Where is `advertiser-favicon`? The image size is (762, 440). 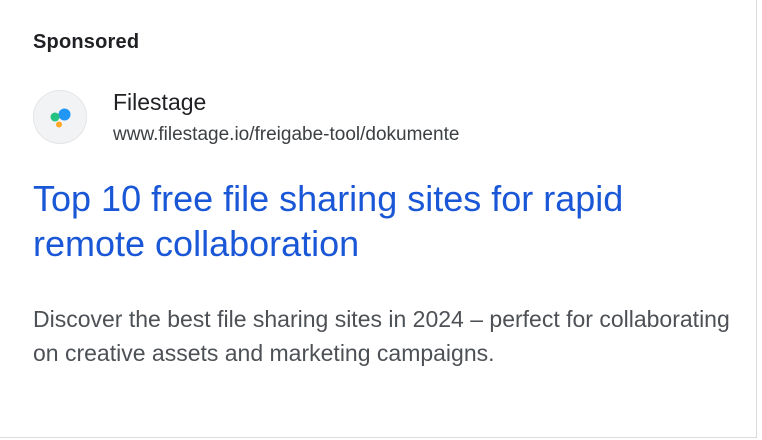
advertiser-favicon is located at coordinates (60, 117).